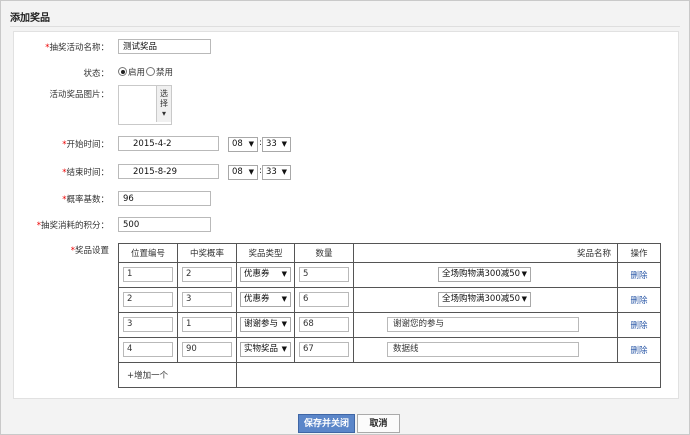 The width and height of the screenshot is (690, 435). What do you see at coordinates (164, 198) in the screenshot?
I see `probability-base-input: 96` at bounding box center [164, 198].